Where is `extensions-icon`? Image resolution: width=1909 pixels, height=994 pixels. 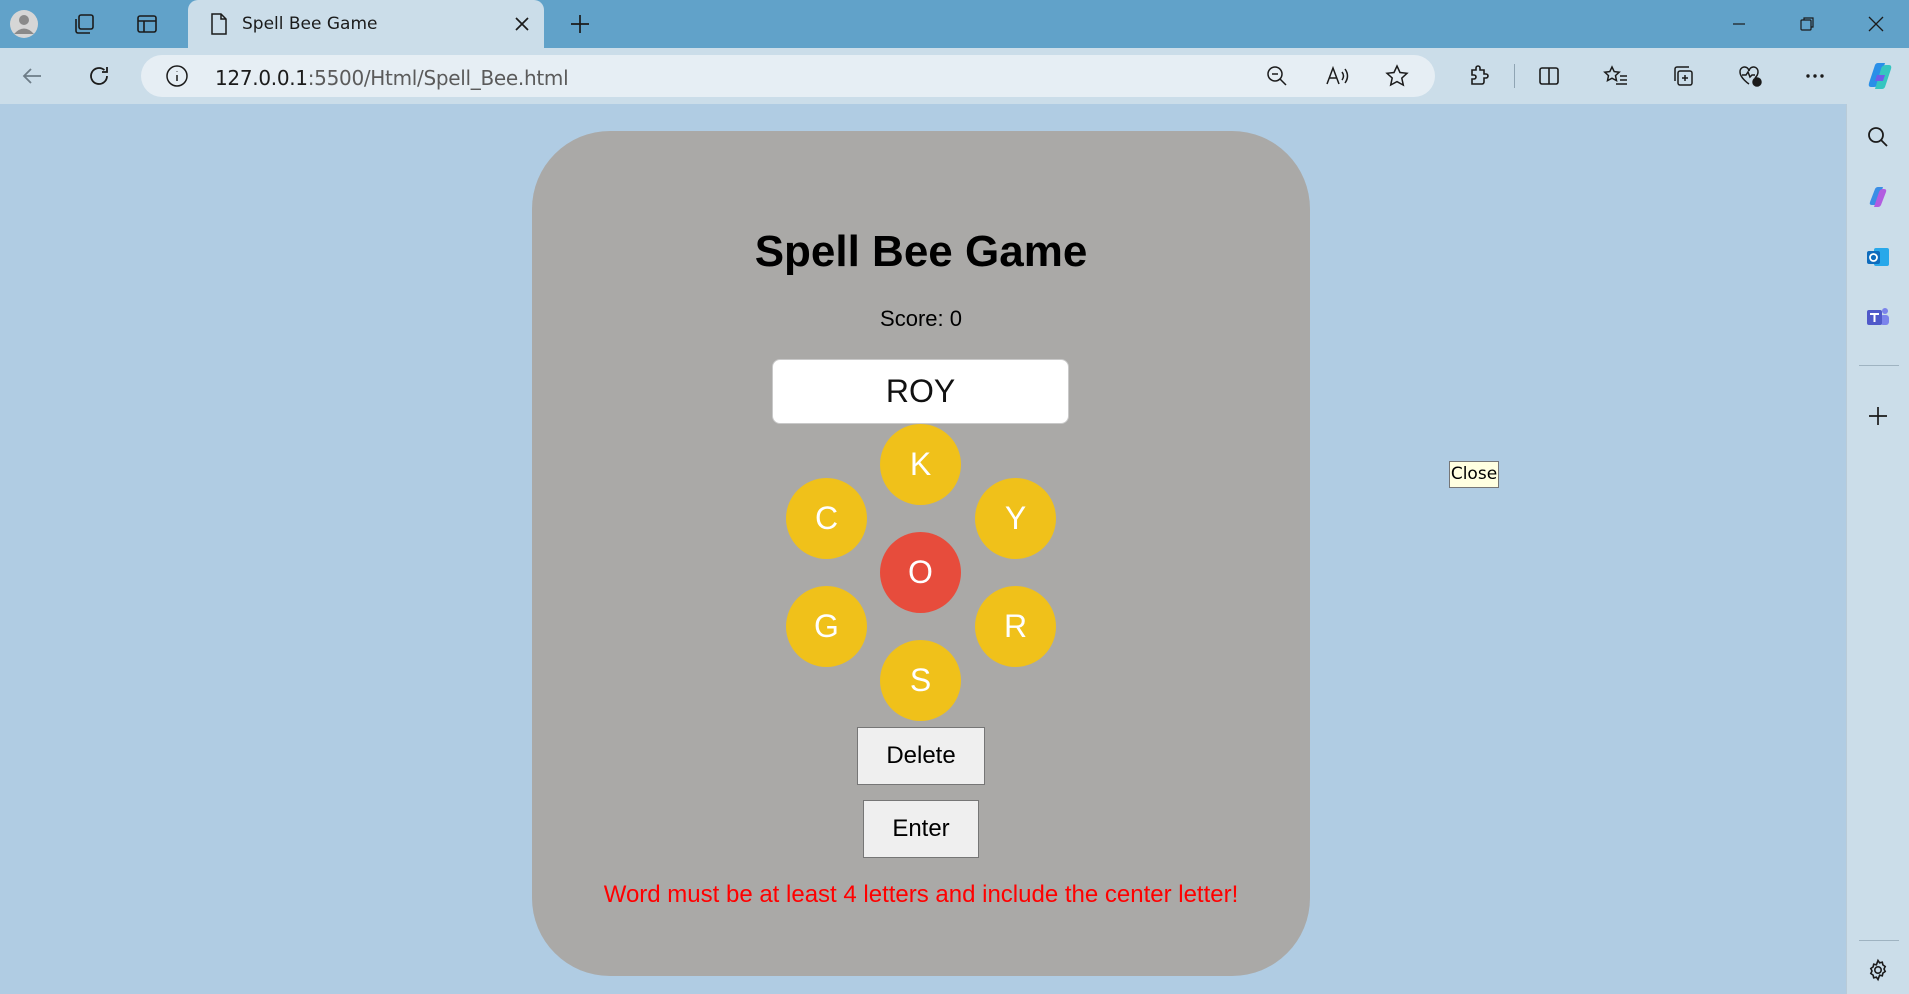
extensions-icon is located at coordinates (1479, 76).